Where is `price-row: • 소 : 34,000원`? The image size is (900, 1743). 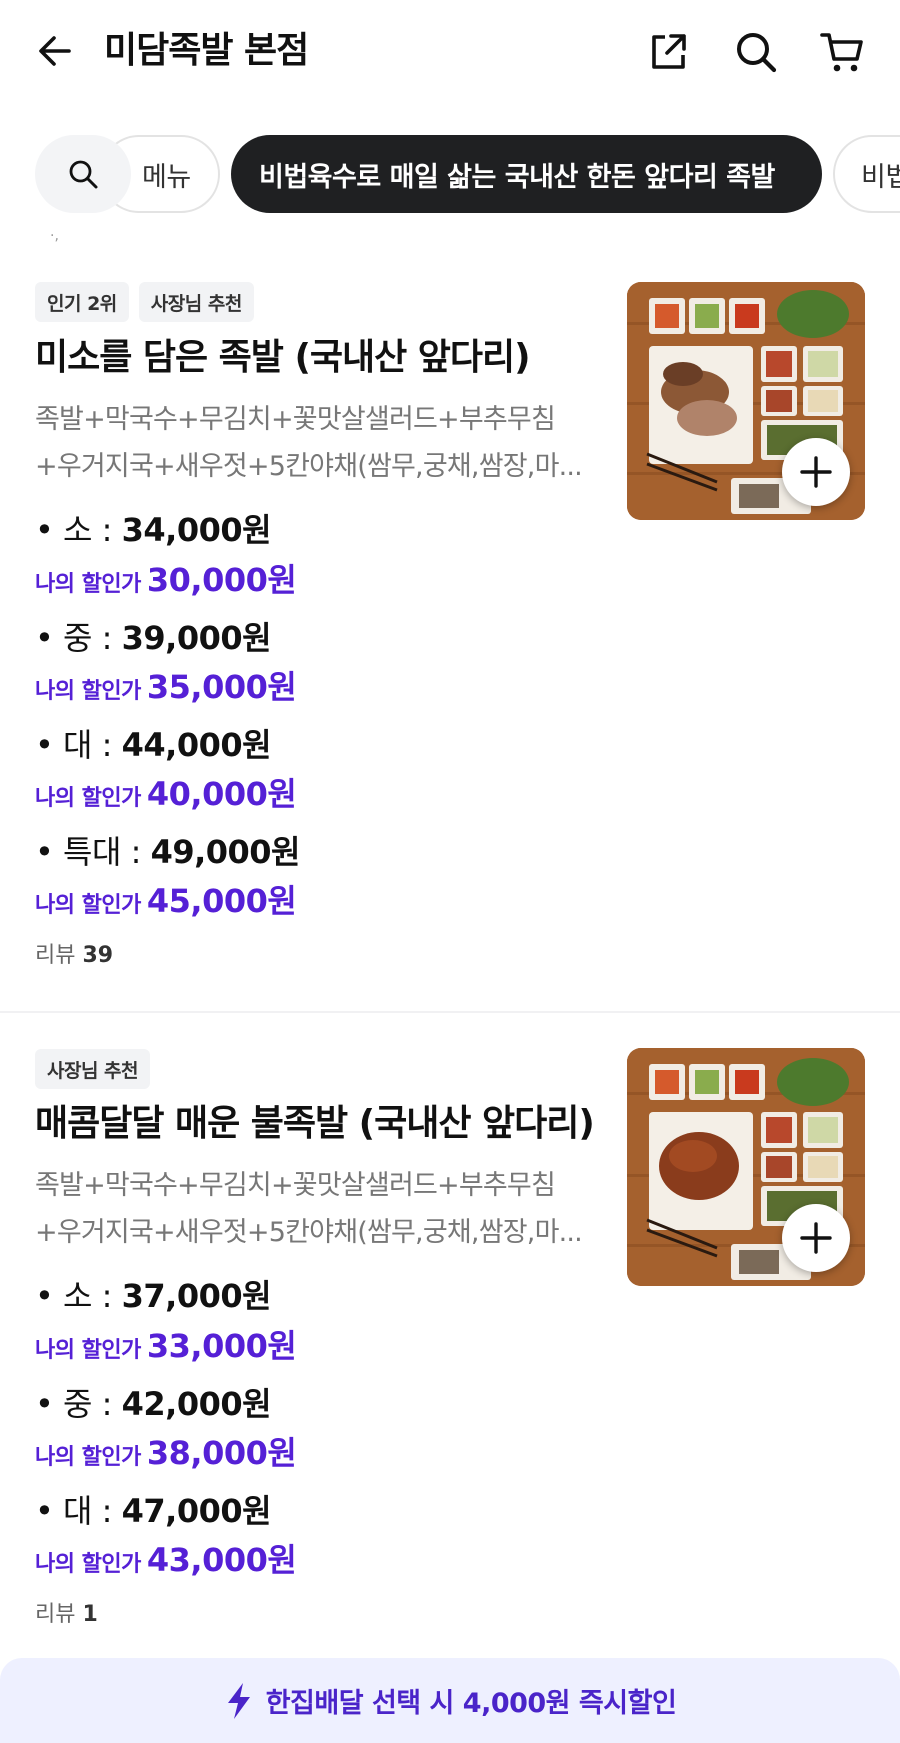
price-row: • 소 : 34,000원 is located at coordinates (153, 530).